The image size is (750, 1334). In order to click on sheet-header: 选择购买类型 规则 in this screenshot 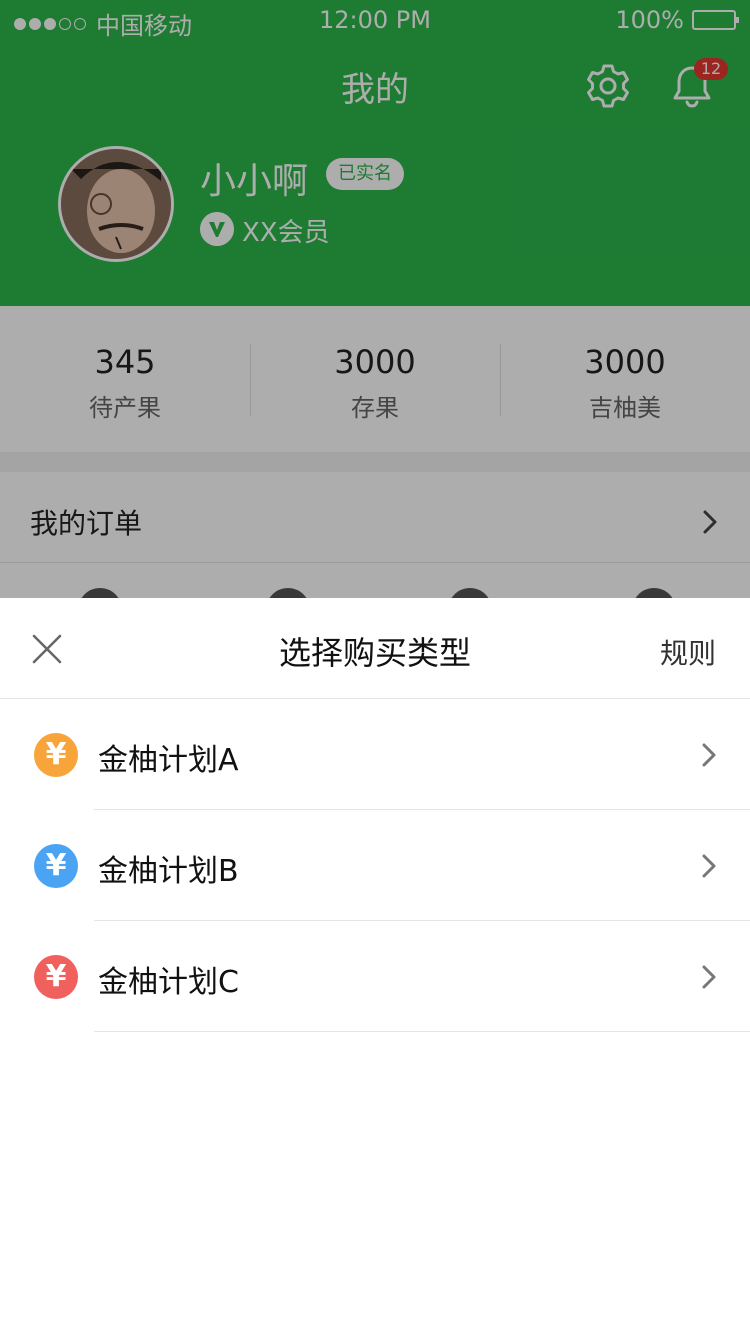, I will do `click(375, 648)`.